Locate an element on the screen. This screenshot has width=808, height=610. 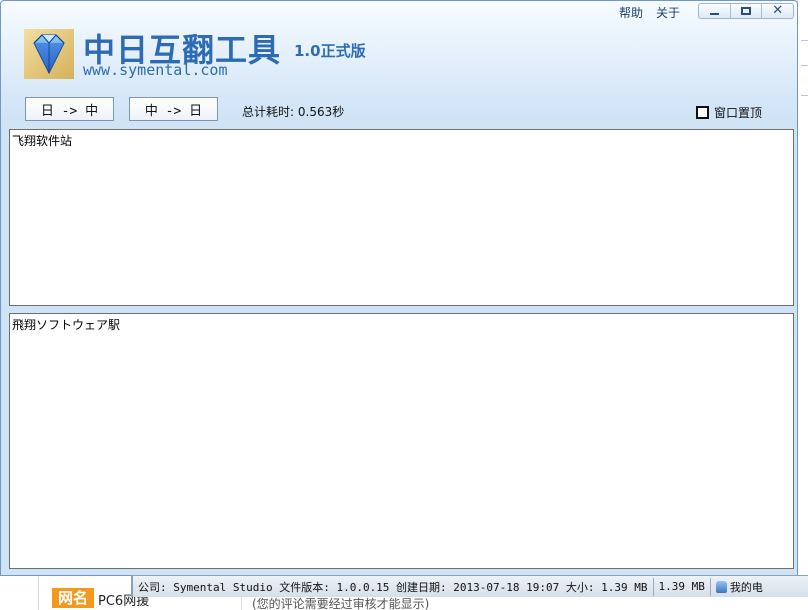
always-on-top-label: 窗口置顶 is located at coordinates (738, 113).